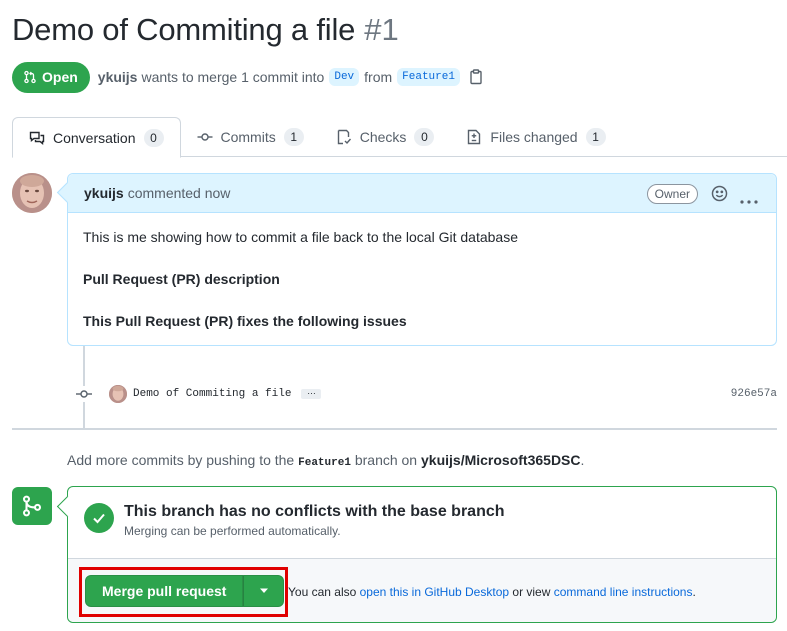 Image resolution: width=787 pixels, height=631 pixels. Describe the element at coordinates (422, 193) in the screenshot. I see `comment-header: ykuijs commented now Owner` at that location.